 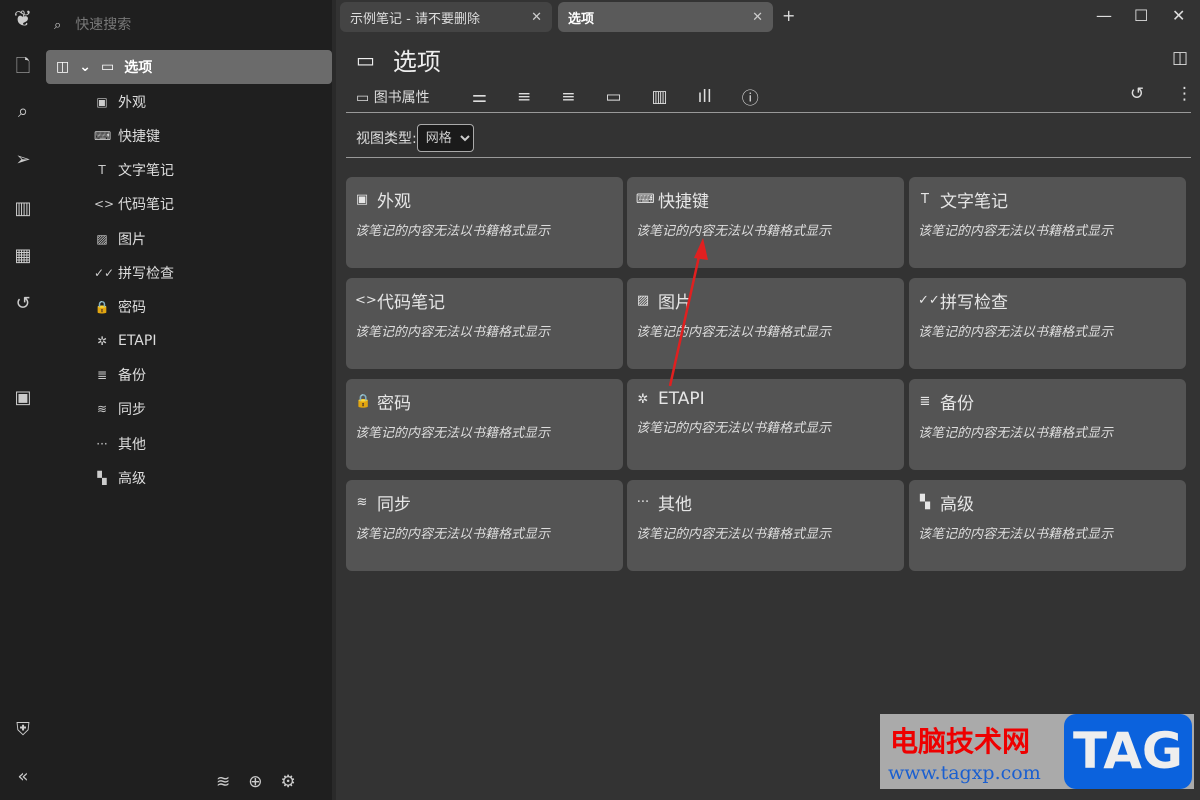 I want to click on watermark: 电脑技术网 www.tagxp.com TAG, so click(x=1037, y=751).